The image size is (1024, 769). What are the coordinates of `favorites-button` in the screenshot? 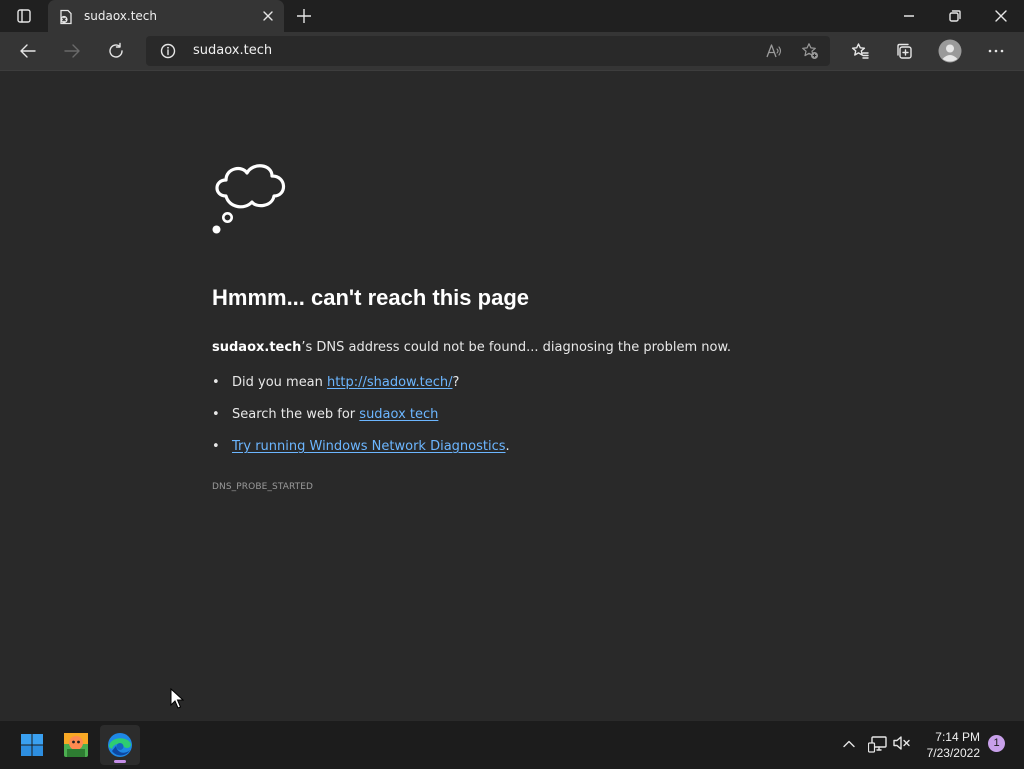 It's located at (860, 51).